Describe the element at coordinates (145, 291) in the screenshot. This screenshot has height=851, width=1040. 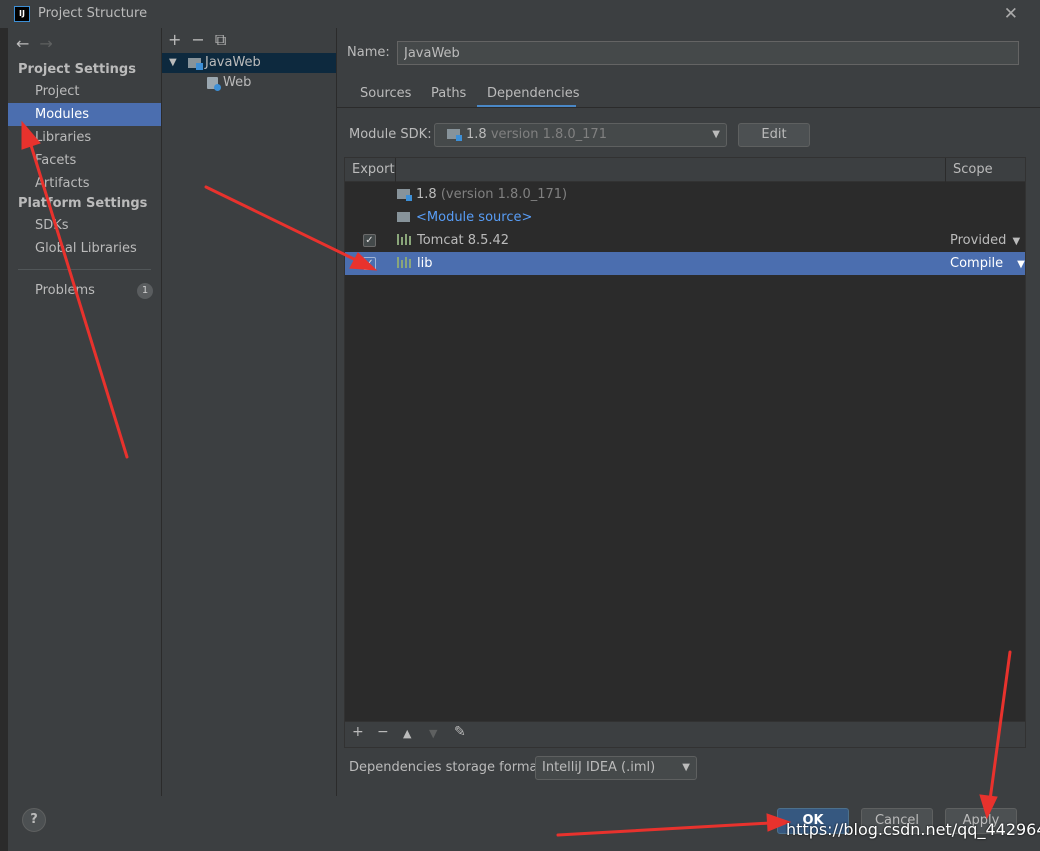
I see `problems-count-badge: 1` at that location.